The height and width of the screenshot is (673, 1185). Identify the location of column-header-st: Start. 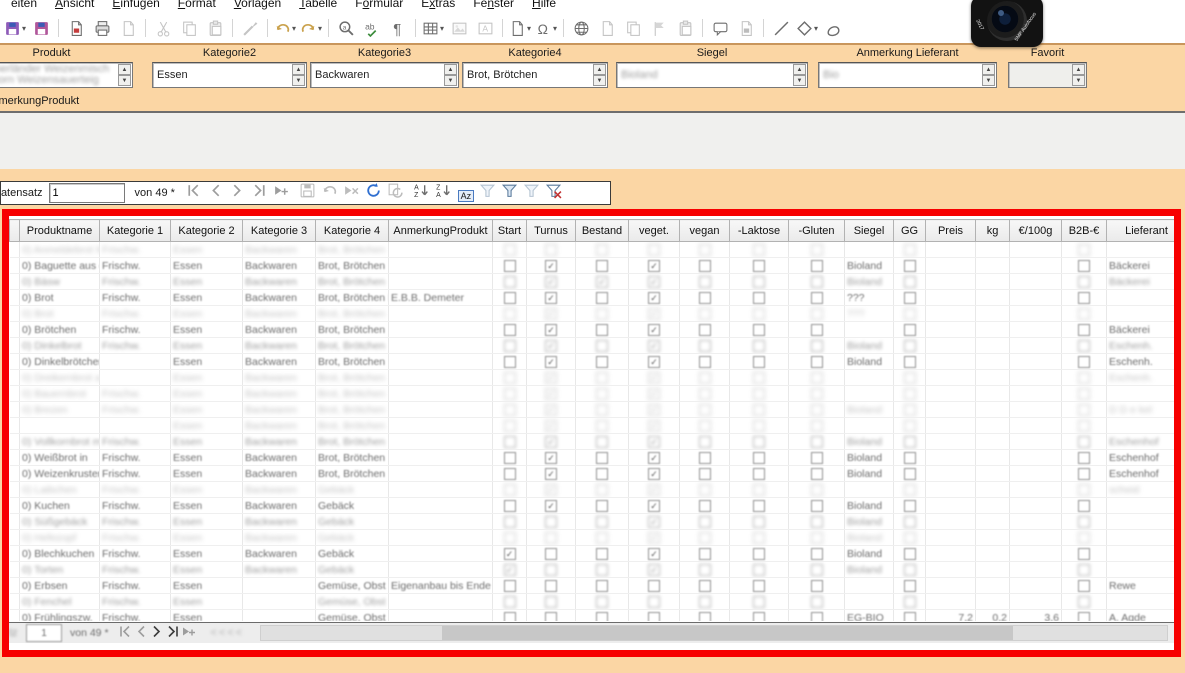
(509, 230).